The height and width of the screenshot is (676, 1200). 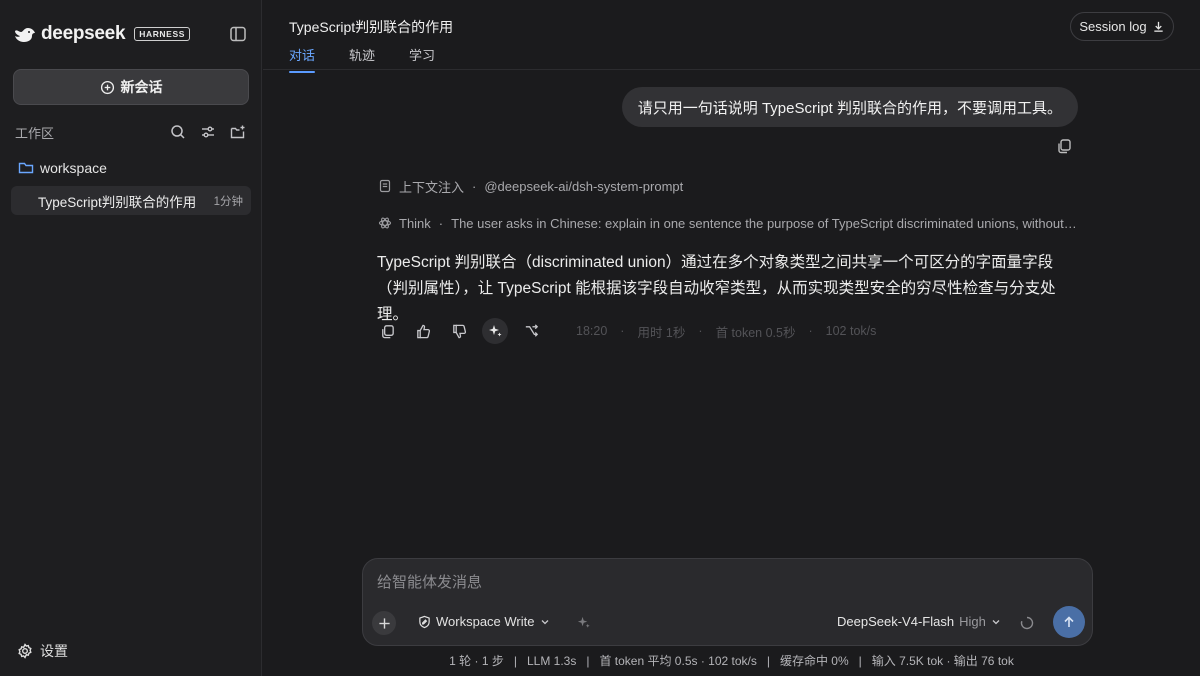 I want to click on chevron-down-icon, so click(x=545, y=622).